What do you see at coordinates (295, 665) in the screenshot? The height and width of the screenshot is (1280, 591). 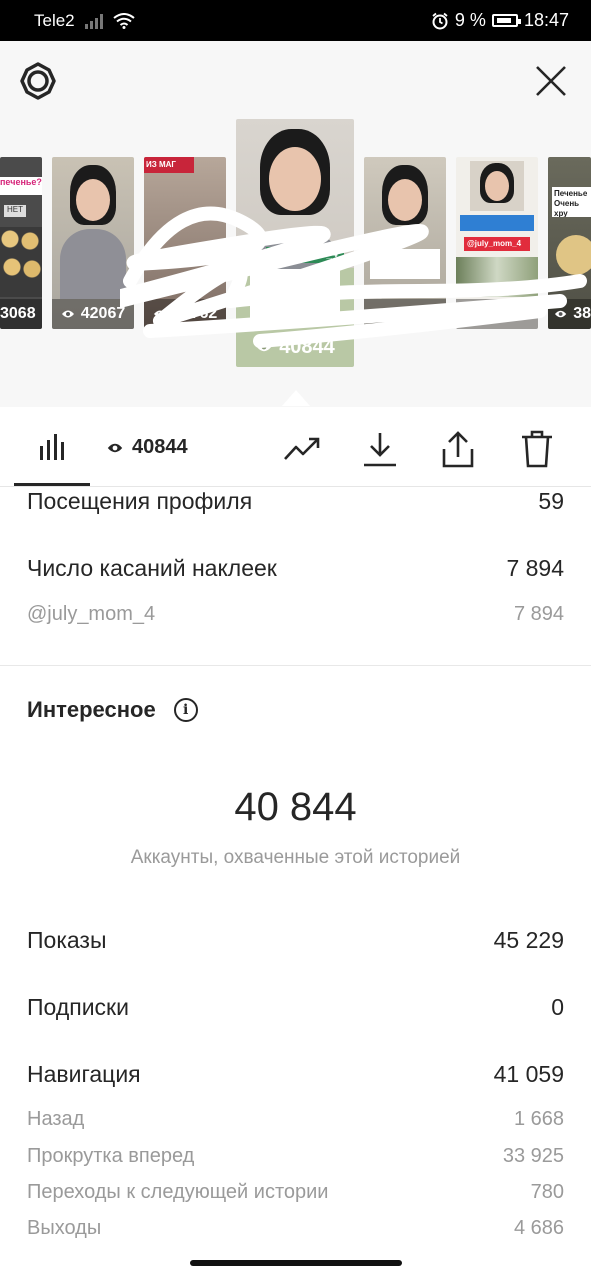 I see `divider` at bounding box center [295, 665].